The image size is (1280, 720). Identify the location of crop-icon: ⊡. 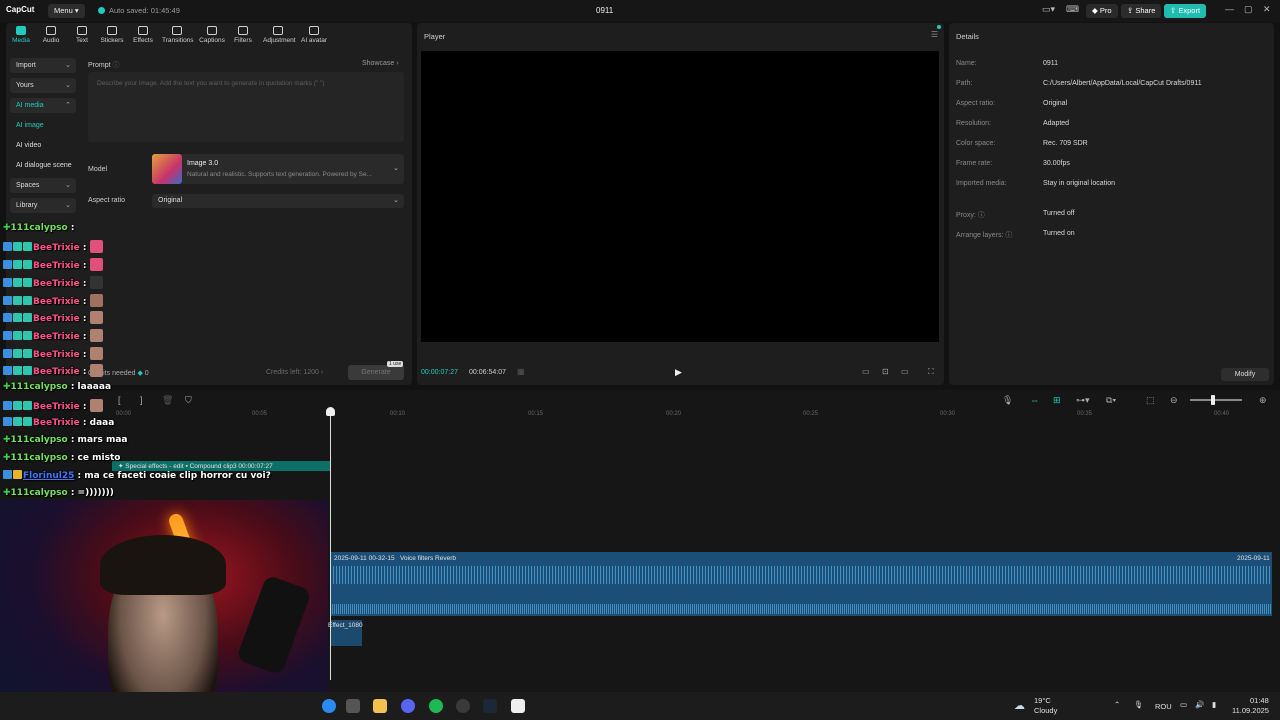
(885, 371).